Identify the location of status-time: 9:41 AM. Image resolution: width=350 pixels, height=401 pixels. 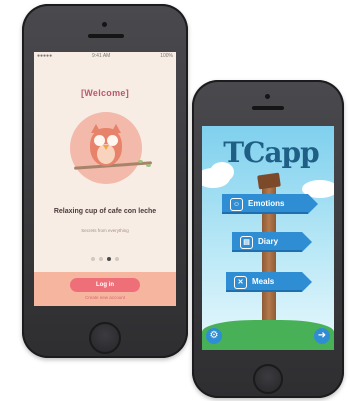
(101, 56).